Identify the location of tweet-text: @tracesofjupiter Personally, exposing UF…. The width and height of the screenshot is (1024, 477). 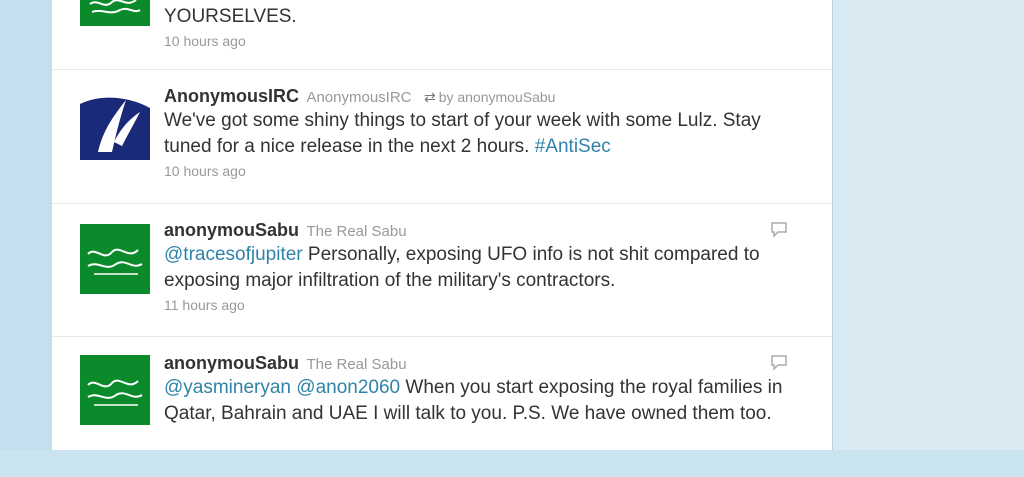
(462, 267).